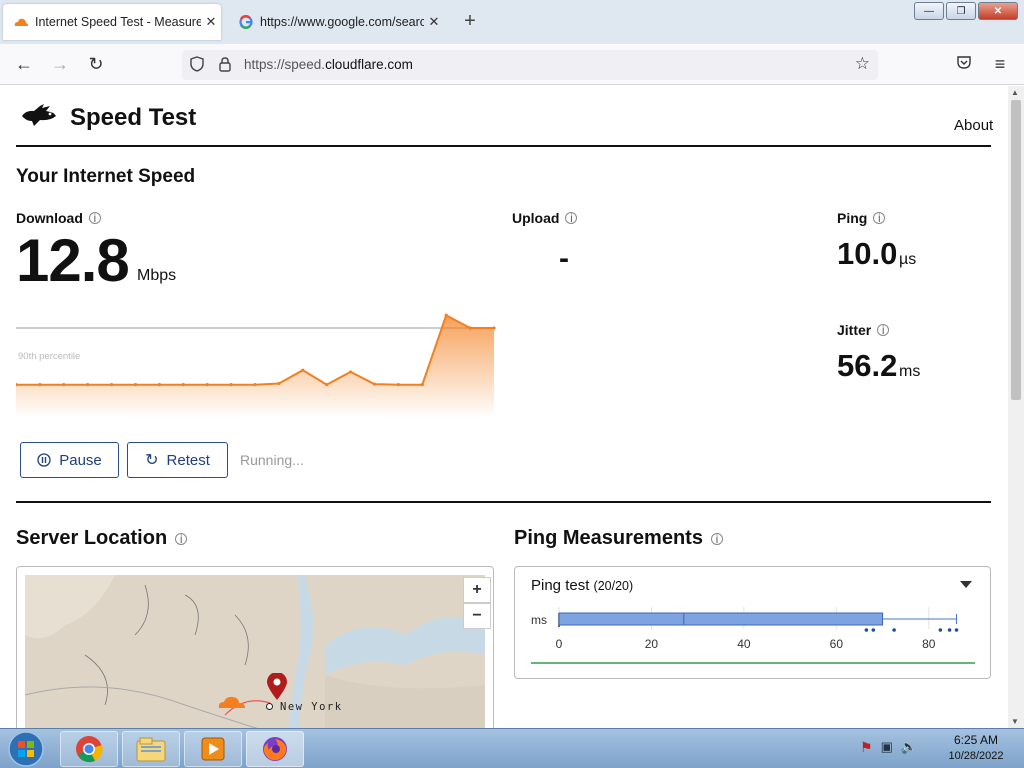 Image resolution: width=1024 pixels, height=768 pixels. Describe the element at coordinates (89, 749) in the screenshot. I see `chrome-taskbar-button` at that location.